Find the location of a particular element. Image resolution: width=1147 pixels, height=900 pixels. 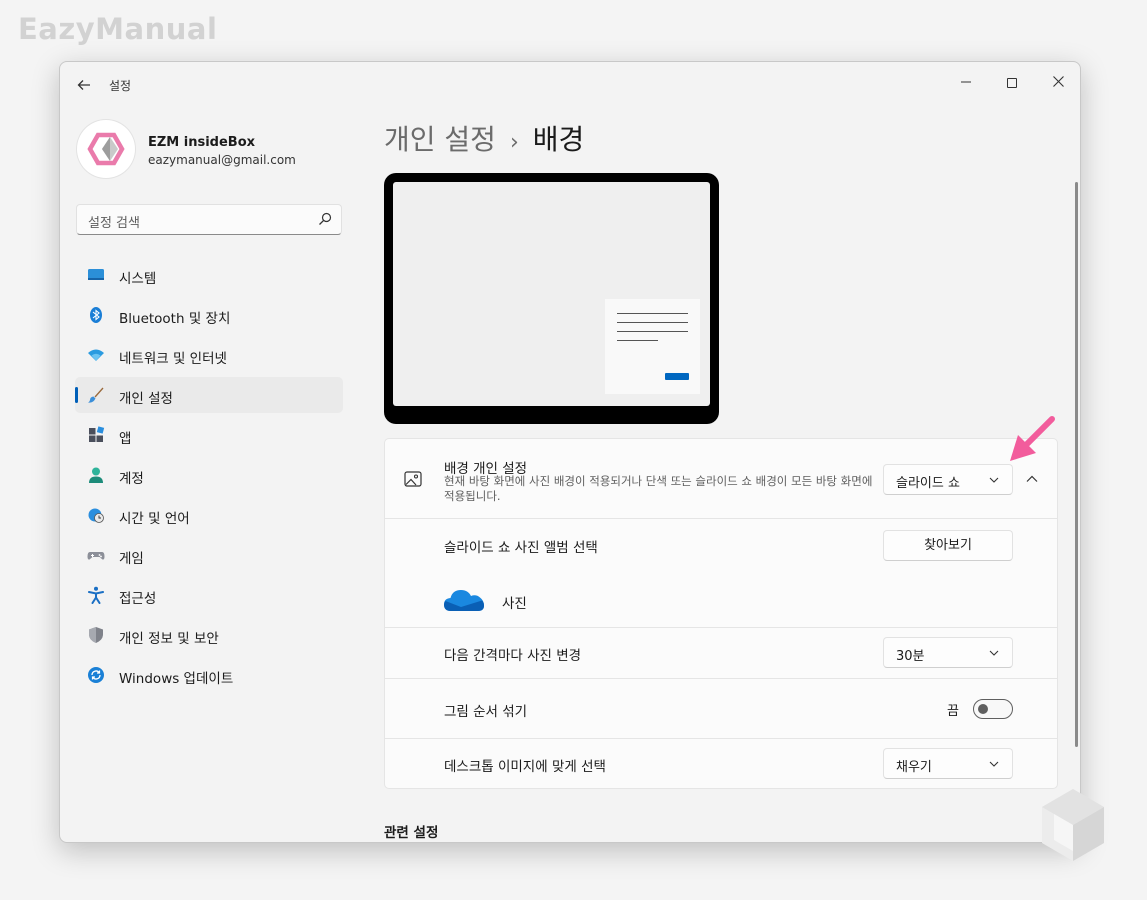

gamepad-icon is located at coordinates (96, 556).